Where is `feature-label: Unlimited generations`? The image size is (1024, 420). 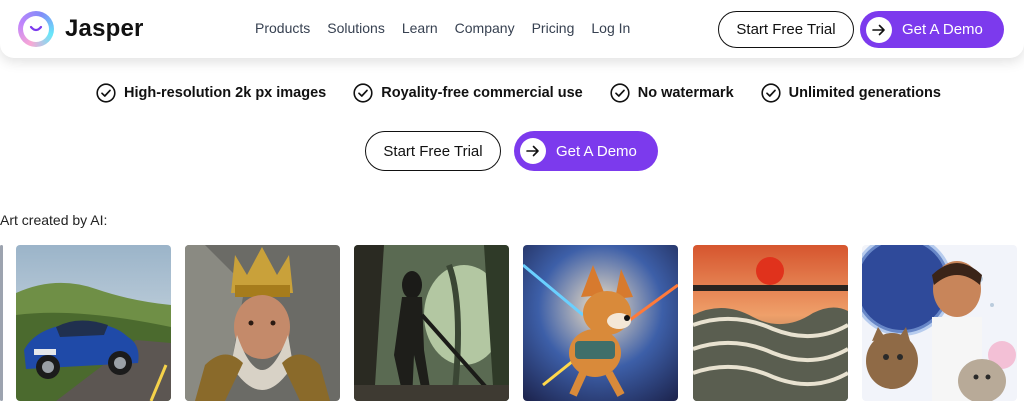 feature-label: Unlimited generations is located at coordinates (864, 93).